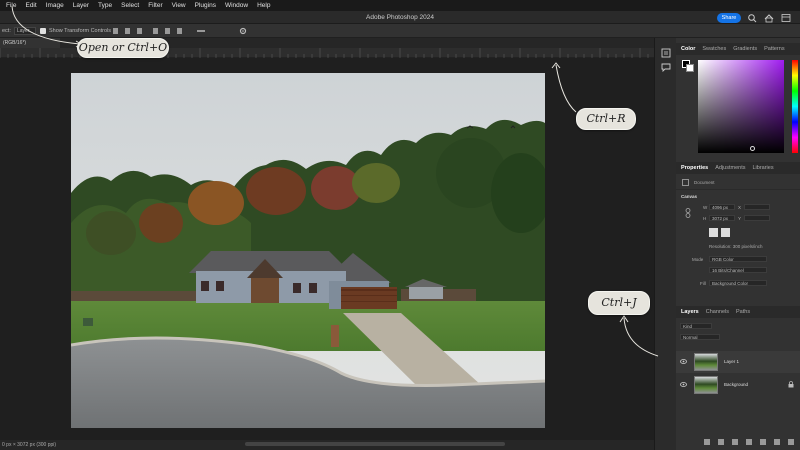 The height and width of the screenshot is (450, 800). I want to click on annotation-open: Open or Ctrl+O, so click(123, 48).